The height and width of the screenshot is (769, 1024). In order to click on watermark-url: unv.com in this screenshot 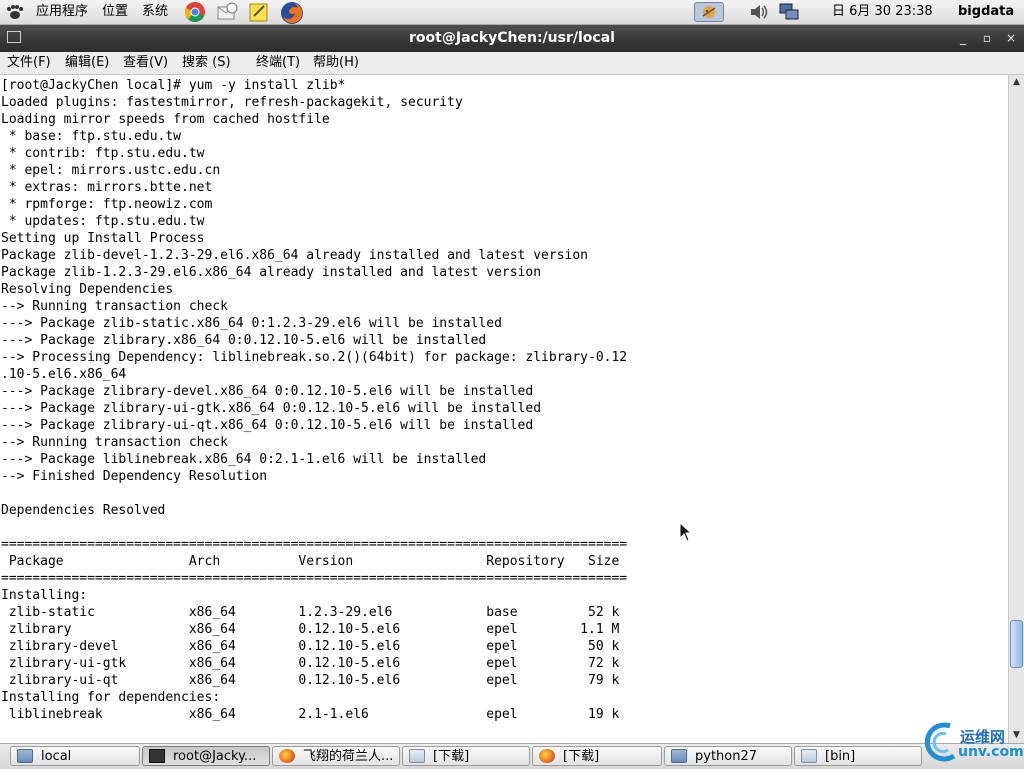, I will do `click(991, 752)`.